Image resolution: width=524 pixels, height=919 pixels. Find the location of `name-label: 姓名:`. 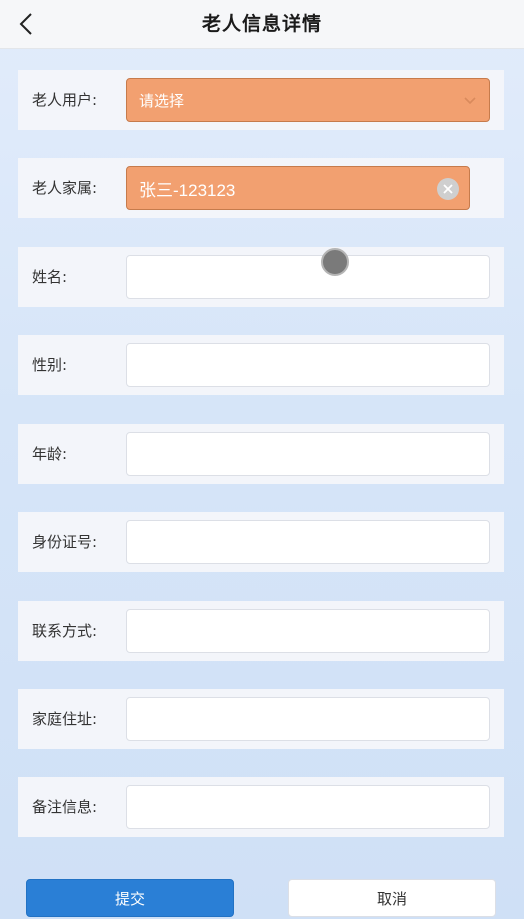

name-label: 姓名: is located at coordinates (50, 277).